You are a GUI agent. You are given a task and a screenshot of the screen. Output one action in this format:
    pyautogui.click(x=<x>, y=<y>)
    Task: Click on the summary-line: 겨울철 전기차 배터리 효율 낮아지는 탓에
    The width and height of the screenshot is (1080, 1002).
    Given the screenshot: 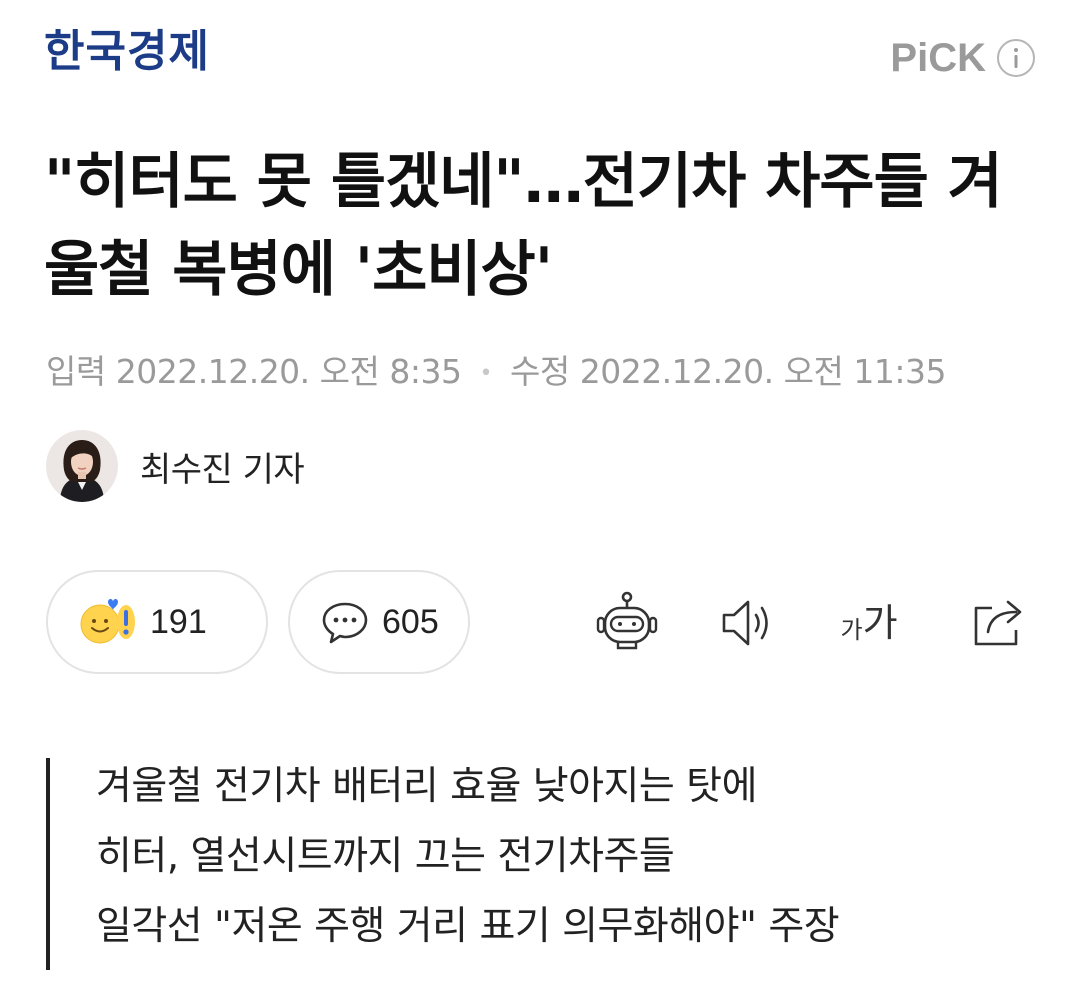 What is the action you would take?
    pyautogui.click(x=426, y=786)
    